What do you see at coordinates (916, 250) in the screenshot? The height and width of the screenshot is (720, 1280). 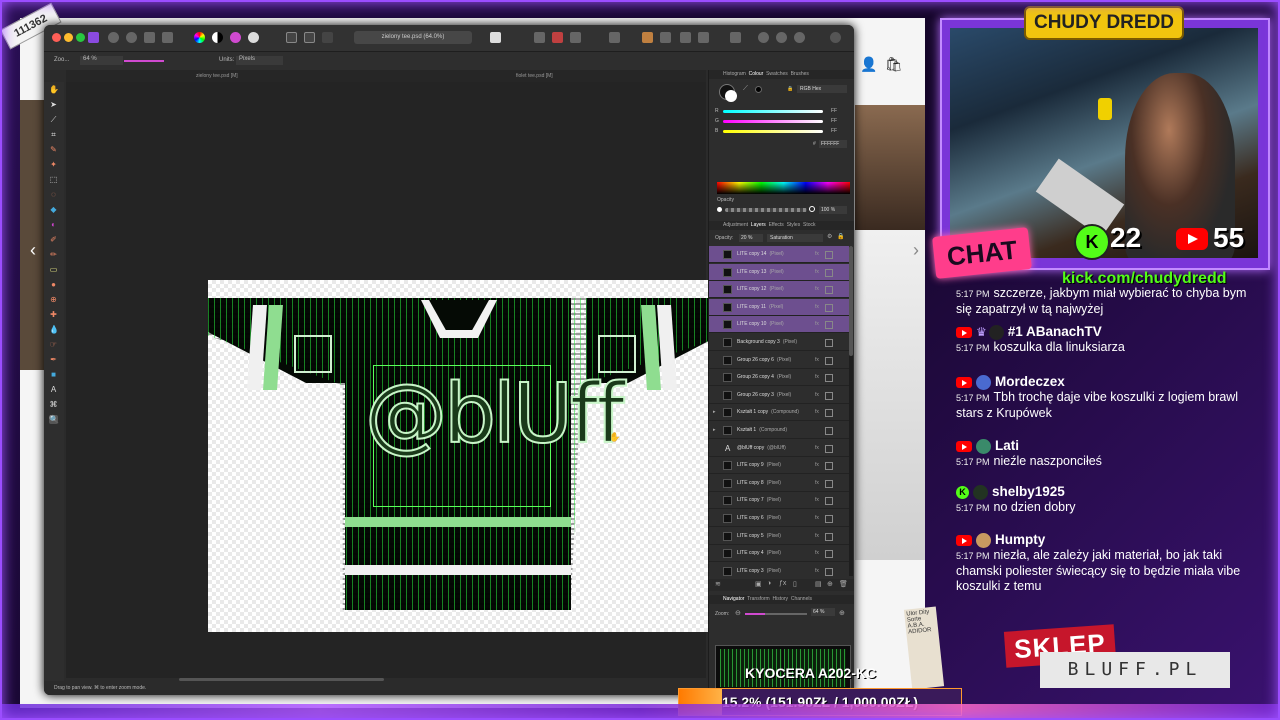 I see `carousel-next-icon: ›` at bounding box center [916, 250].